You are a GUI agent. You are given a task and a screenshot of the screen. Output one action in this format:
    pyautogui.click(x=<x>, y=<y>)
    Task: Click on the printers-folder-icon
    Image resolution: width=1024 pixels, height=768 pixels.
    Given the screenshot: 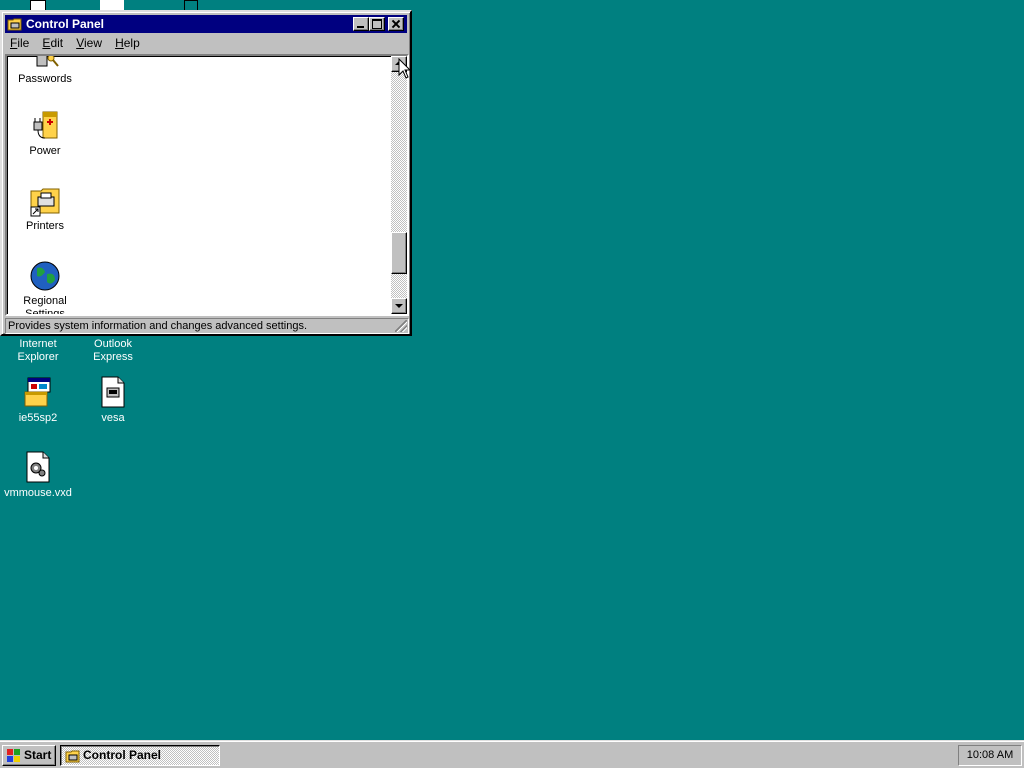 What is the action you would take?
    pyautogui.click(x=45, y=201)
    